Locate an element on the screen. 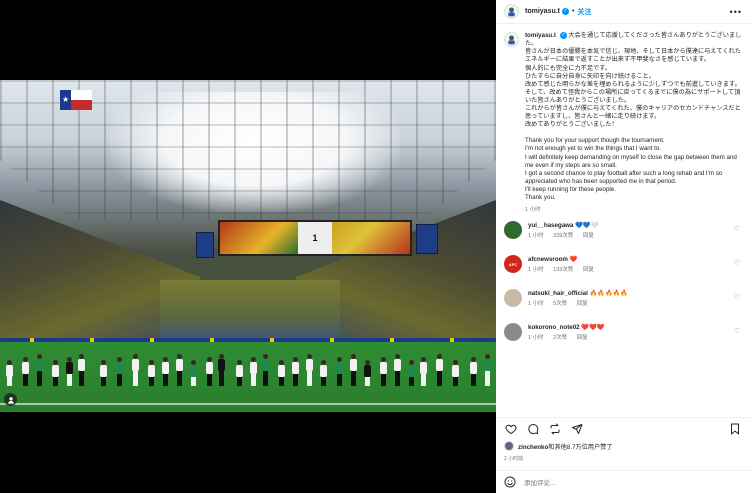 The image size is (750, 493). comment-username: afcnewsroom is located at coordinates (548, 259).